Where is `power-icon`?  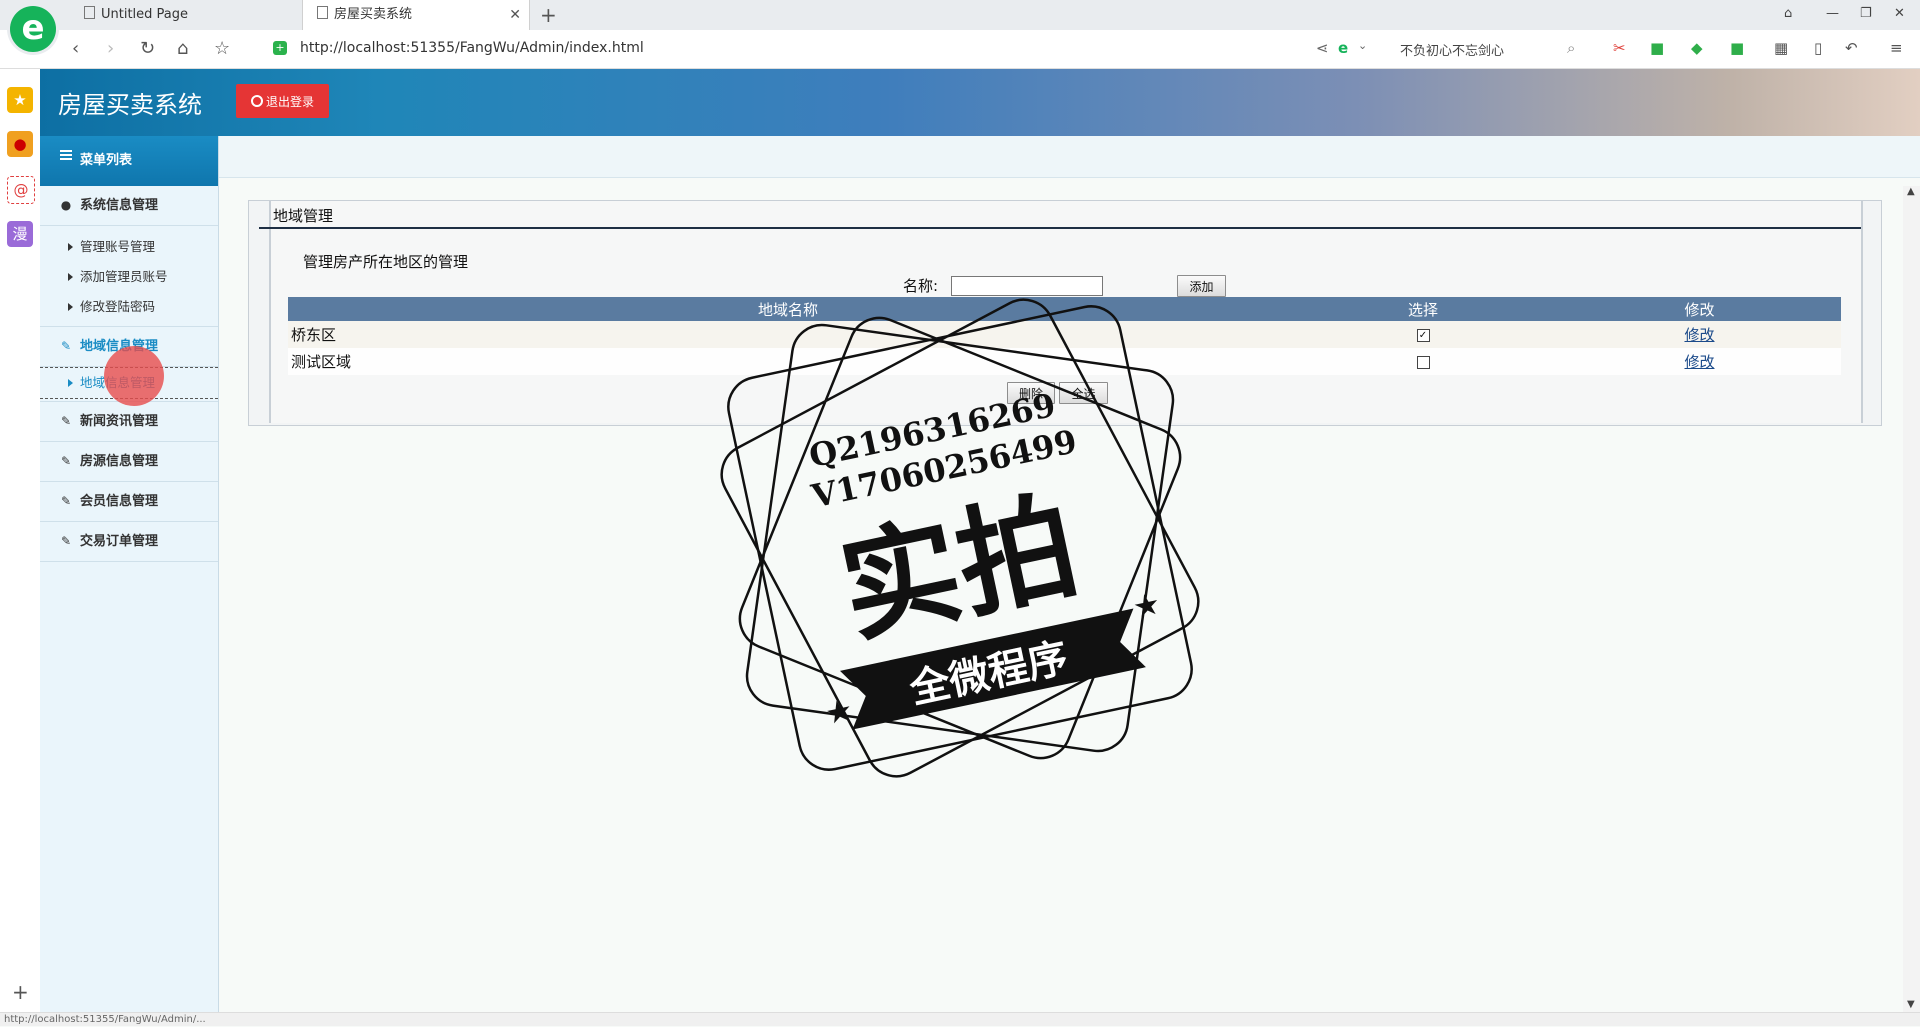
power-icon is located at coordinates (256, 101).